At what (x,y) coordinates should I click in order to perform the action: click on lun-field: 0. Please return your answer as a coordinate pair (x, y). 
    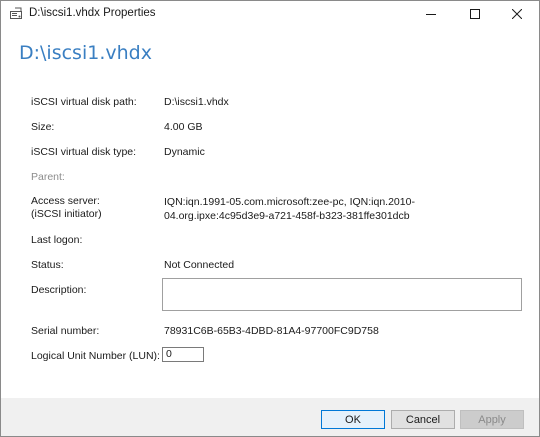
    Looking at the image, I should click on (183, 354).